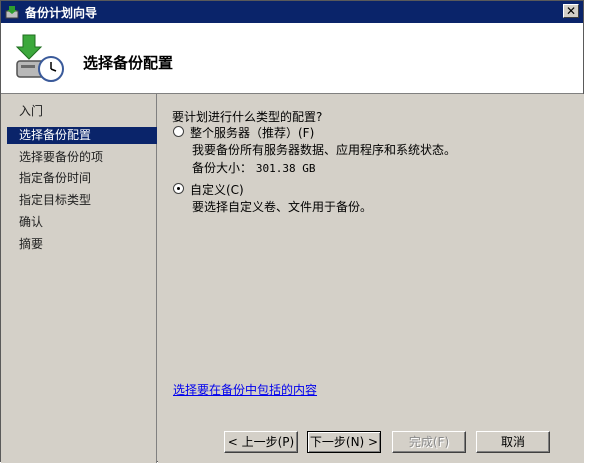 This screenshot has width=608, height=463. I want to click on sidebar-item-confirm: 确认, so click(82, 222).